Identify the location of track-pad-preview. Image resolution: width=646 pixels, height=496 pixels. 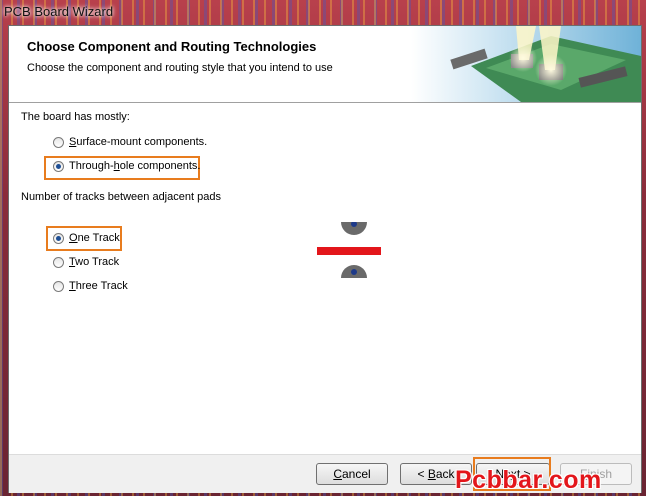
(349, 250).